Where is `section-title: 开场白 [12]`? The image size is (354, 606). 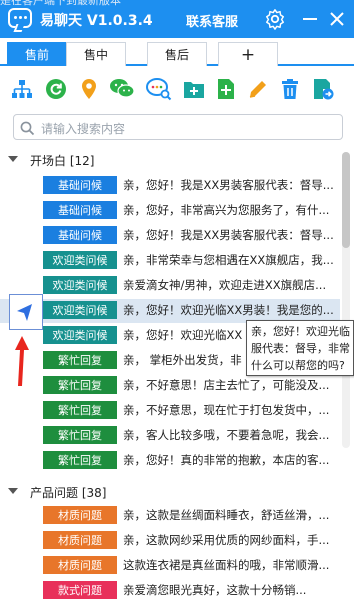 section-title: 开场白 [12] is located at coordinates (62, 161).